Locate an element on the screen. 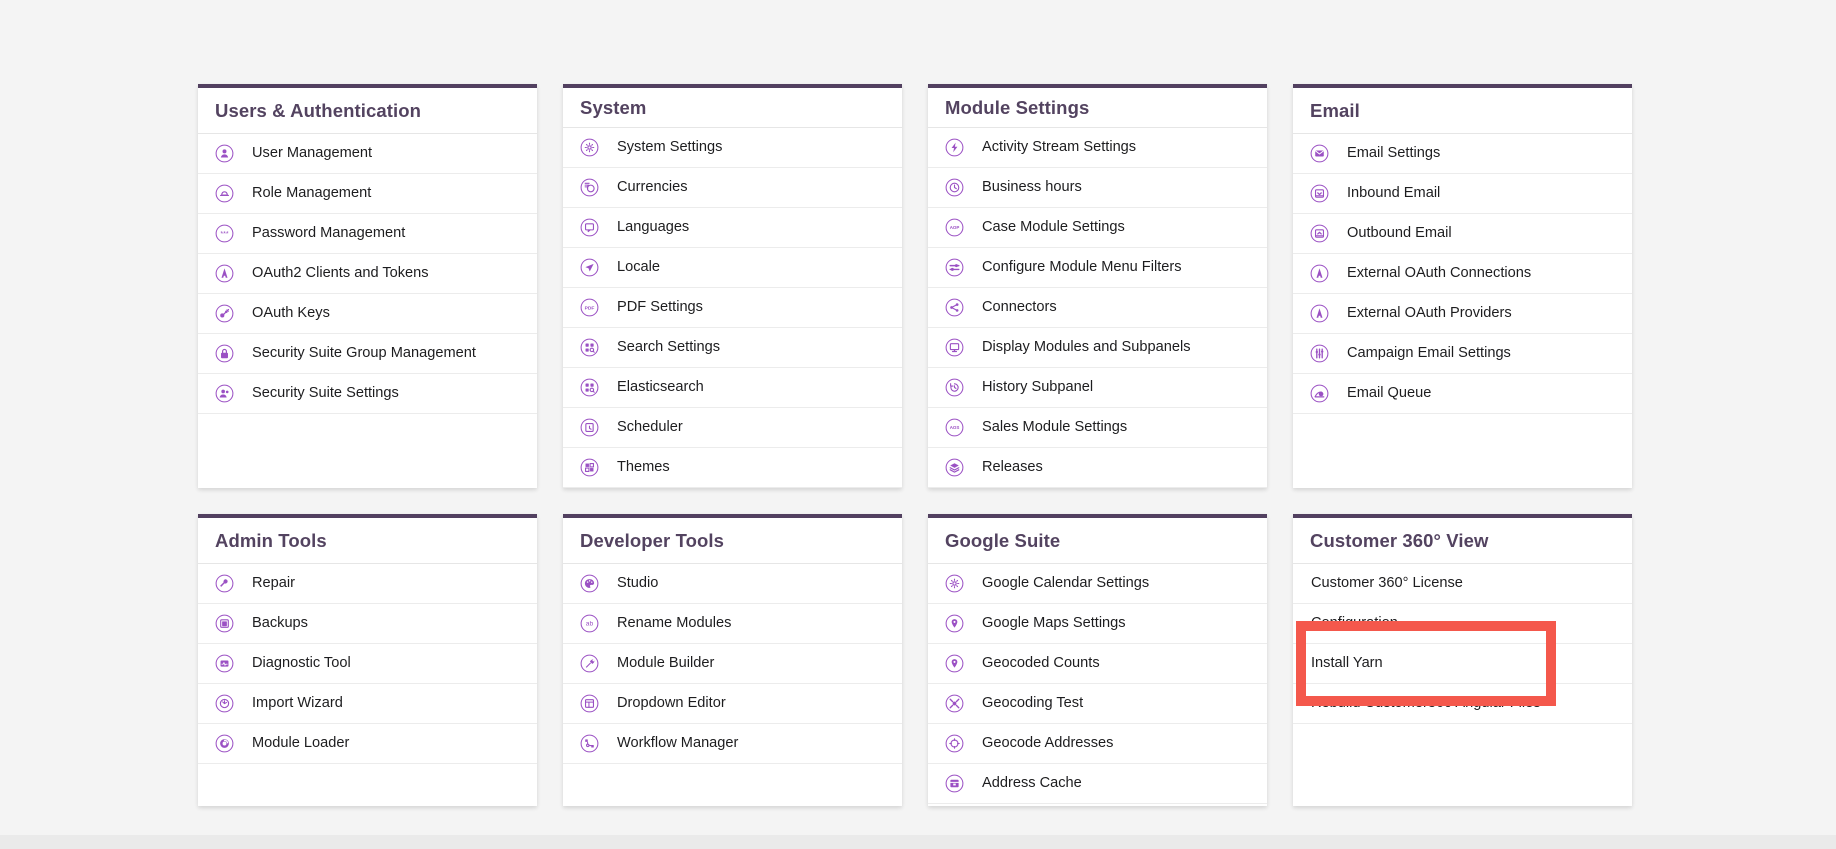 This screenshot has width=1836, height=849. card-header: Customer 360° View is located at coordinates (1462, 541).